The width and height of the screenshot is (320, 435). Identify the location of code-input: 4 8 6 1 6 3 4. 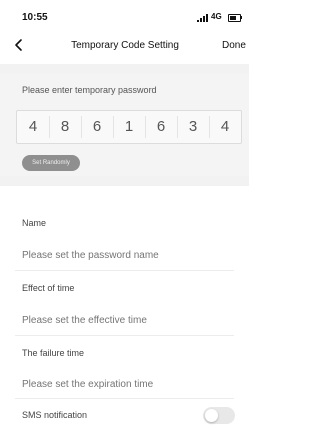
(129, 127).